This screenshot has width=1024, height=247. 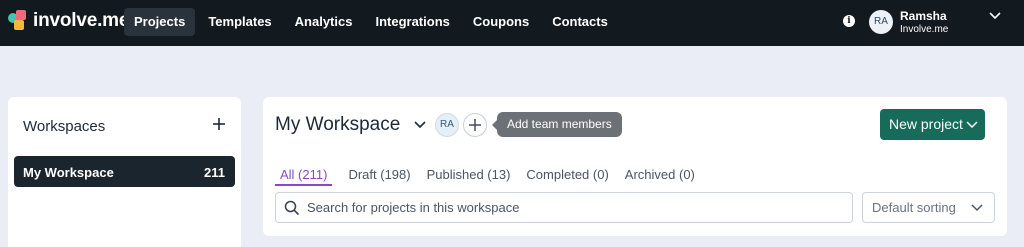 What do you see at coordinates (923, 16) in the screenshot?
I see `user-name: Ramsha` at bounding box center [923, 16].